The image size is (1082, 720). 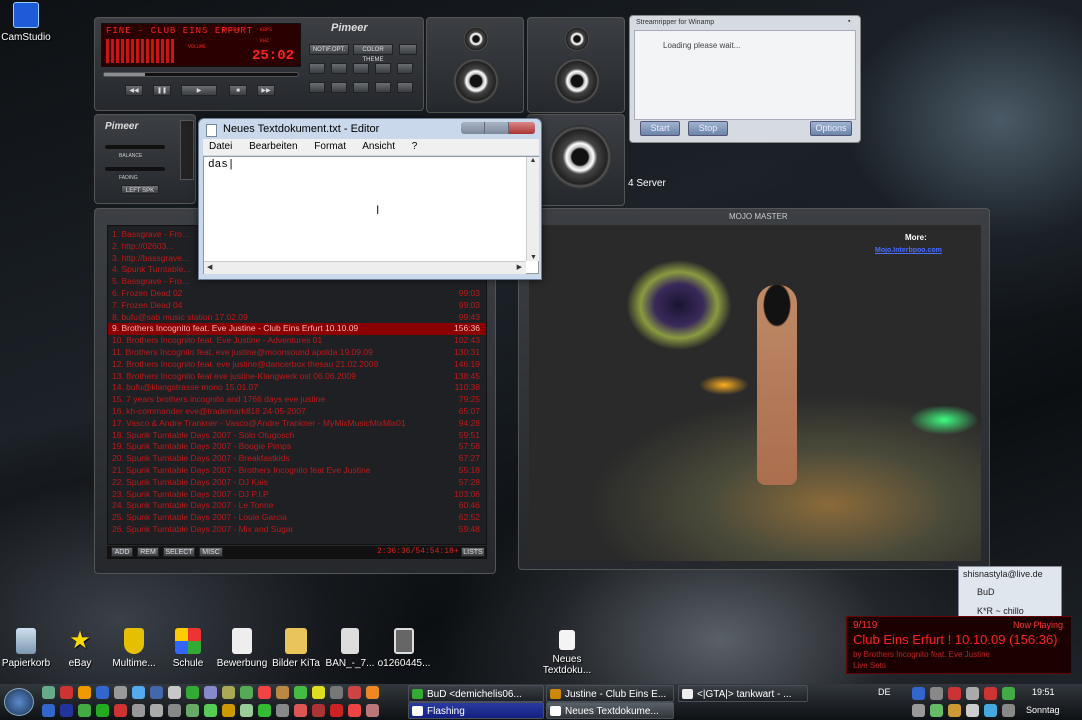 I want to click on eq-button, so click(x=317, y=68).